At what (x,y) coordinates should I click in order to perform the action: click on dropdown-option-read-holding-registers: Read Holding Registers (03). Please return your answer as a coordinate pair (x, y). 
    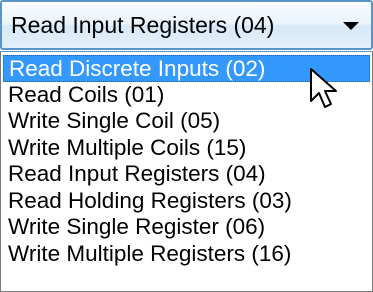
    Looking at the image, I should click on (186, 201).